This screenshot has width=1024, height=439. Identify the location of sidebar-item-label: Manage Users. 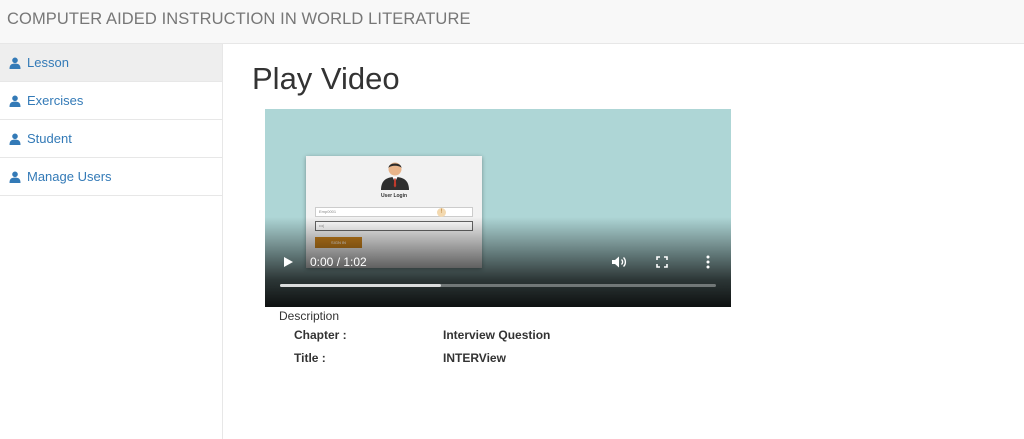
(69, 176).